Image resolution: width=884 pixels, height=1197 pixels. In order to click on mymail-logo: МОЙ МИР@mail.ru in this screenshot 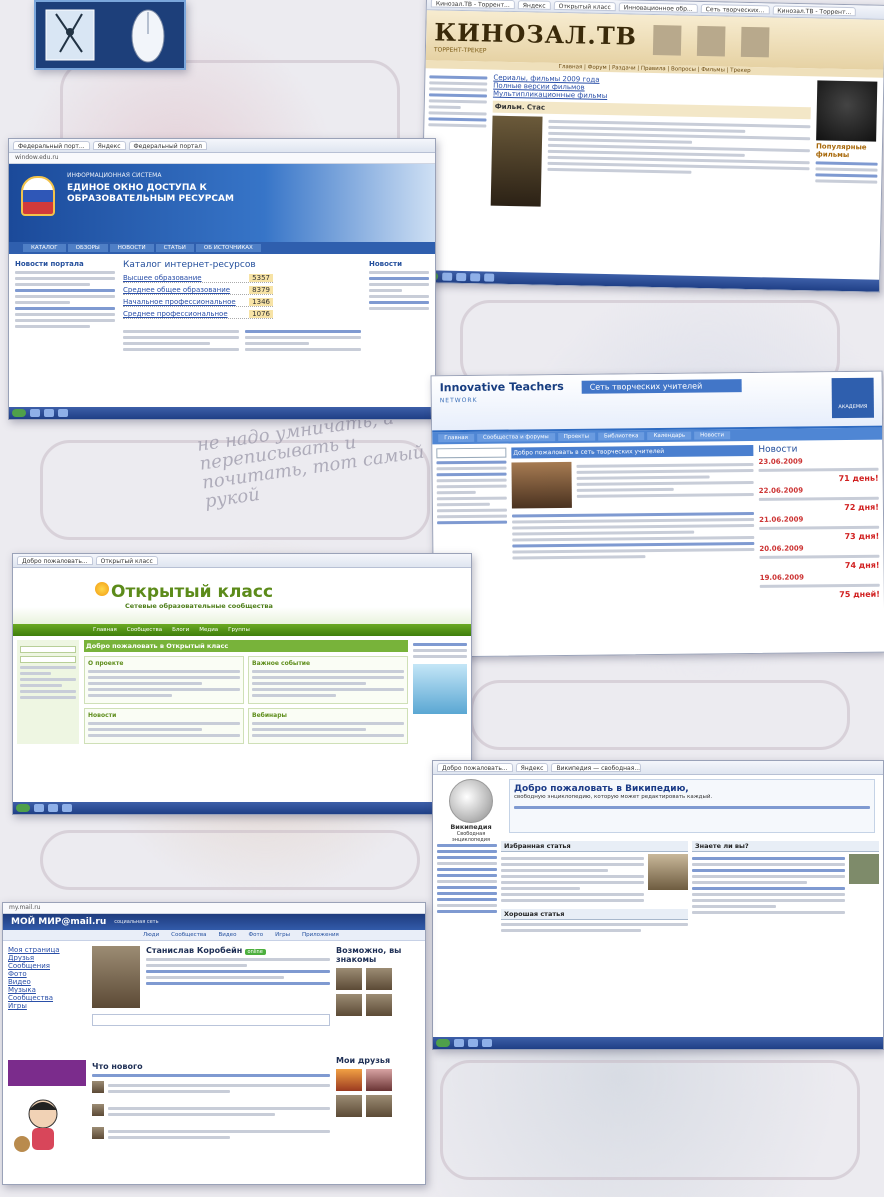, I will do `click(58, 922)`.